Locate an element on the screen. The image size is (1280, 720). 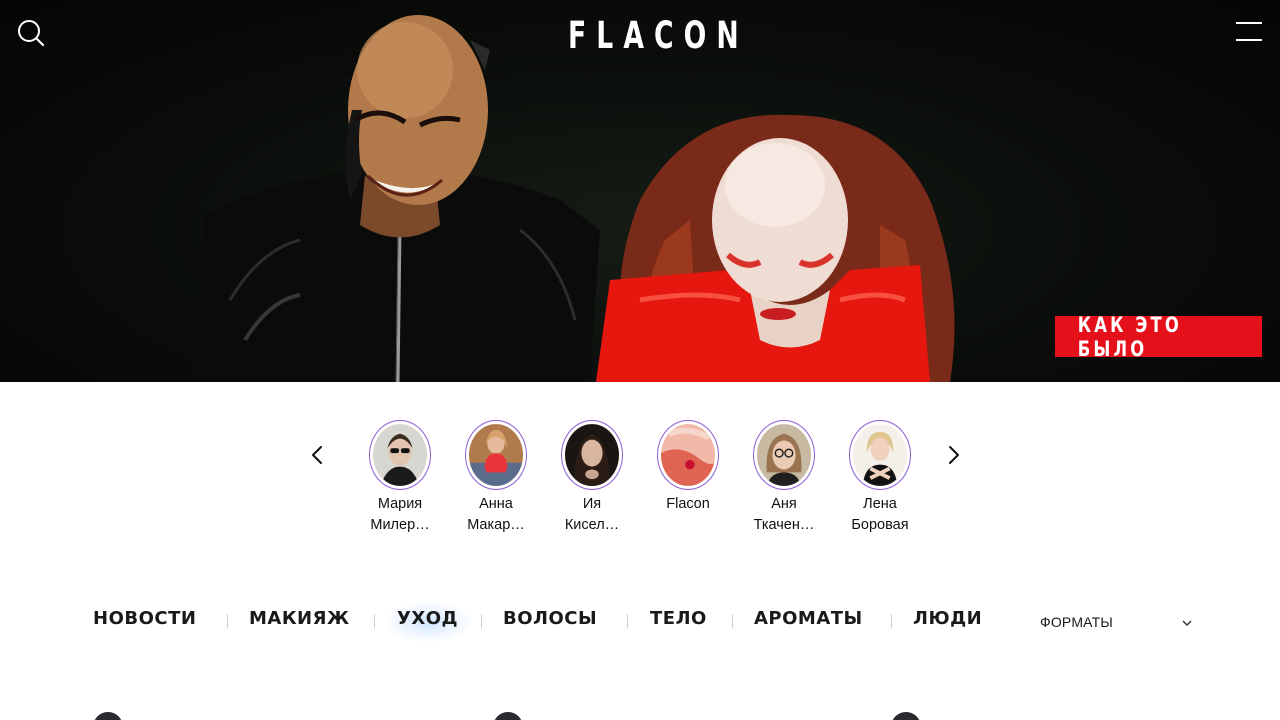
menu-button is located at coordinates (1249, 32).